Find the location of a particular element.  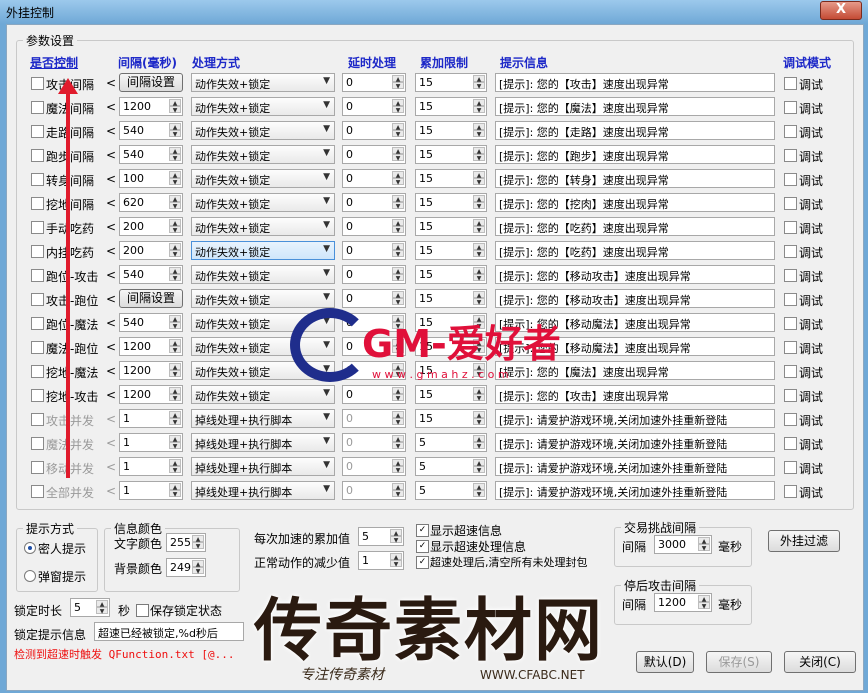

each-accumulate-spinner: ▲ ▼ is located at coordinates (396, 536).